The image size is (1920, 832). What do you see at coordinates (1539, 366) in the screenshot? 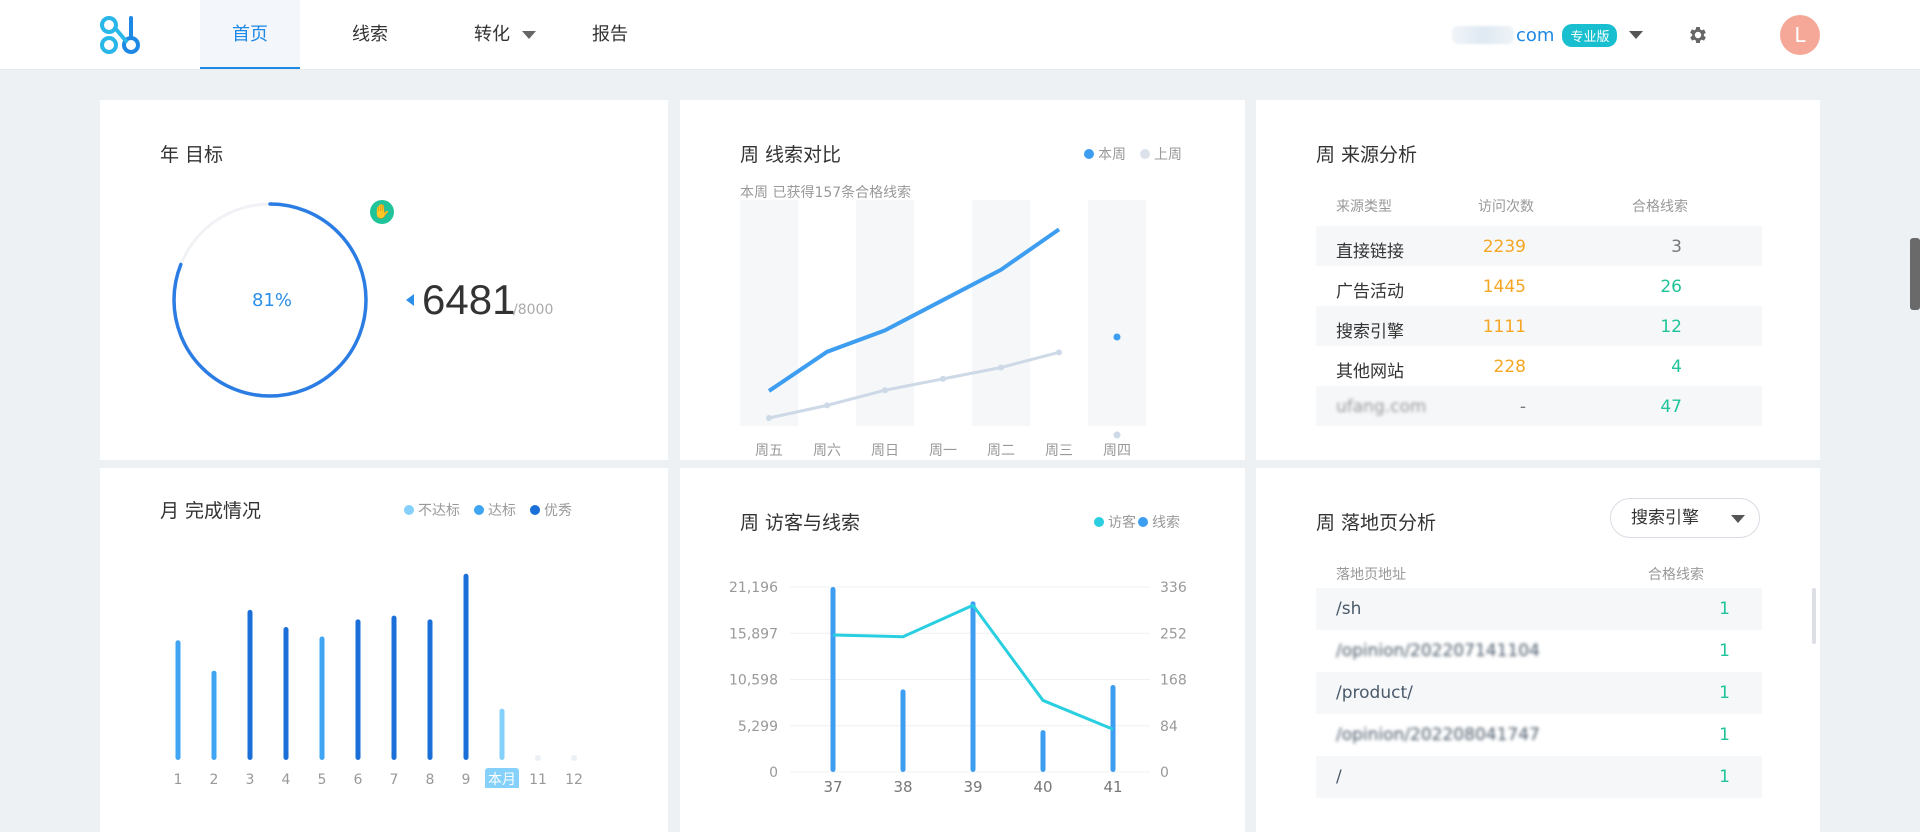
I see `table-row: 其他网站 228 4` at bounding box center [1539, 366].